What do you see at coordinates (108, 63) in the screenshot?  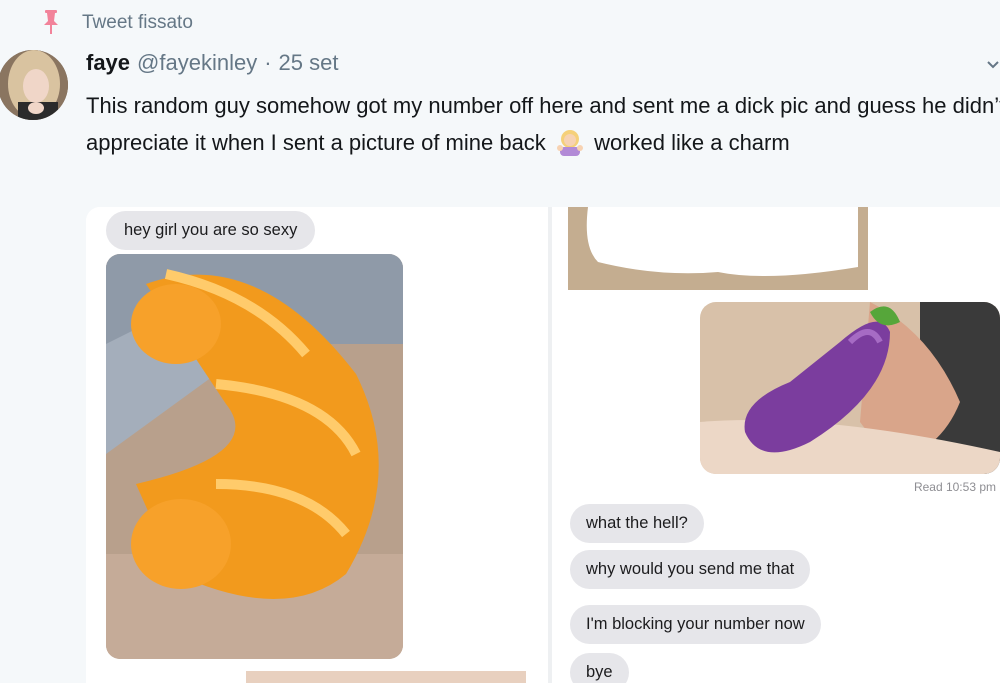 I see `display-name: faye` at bounding box center [108, 63].